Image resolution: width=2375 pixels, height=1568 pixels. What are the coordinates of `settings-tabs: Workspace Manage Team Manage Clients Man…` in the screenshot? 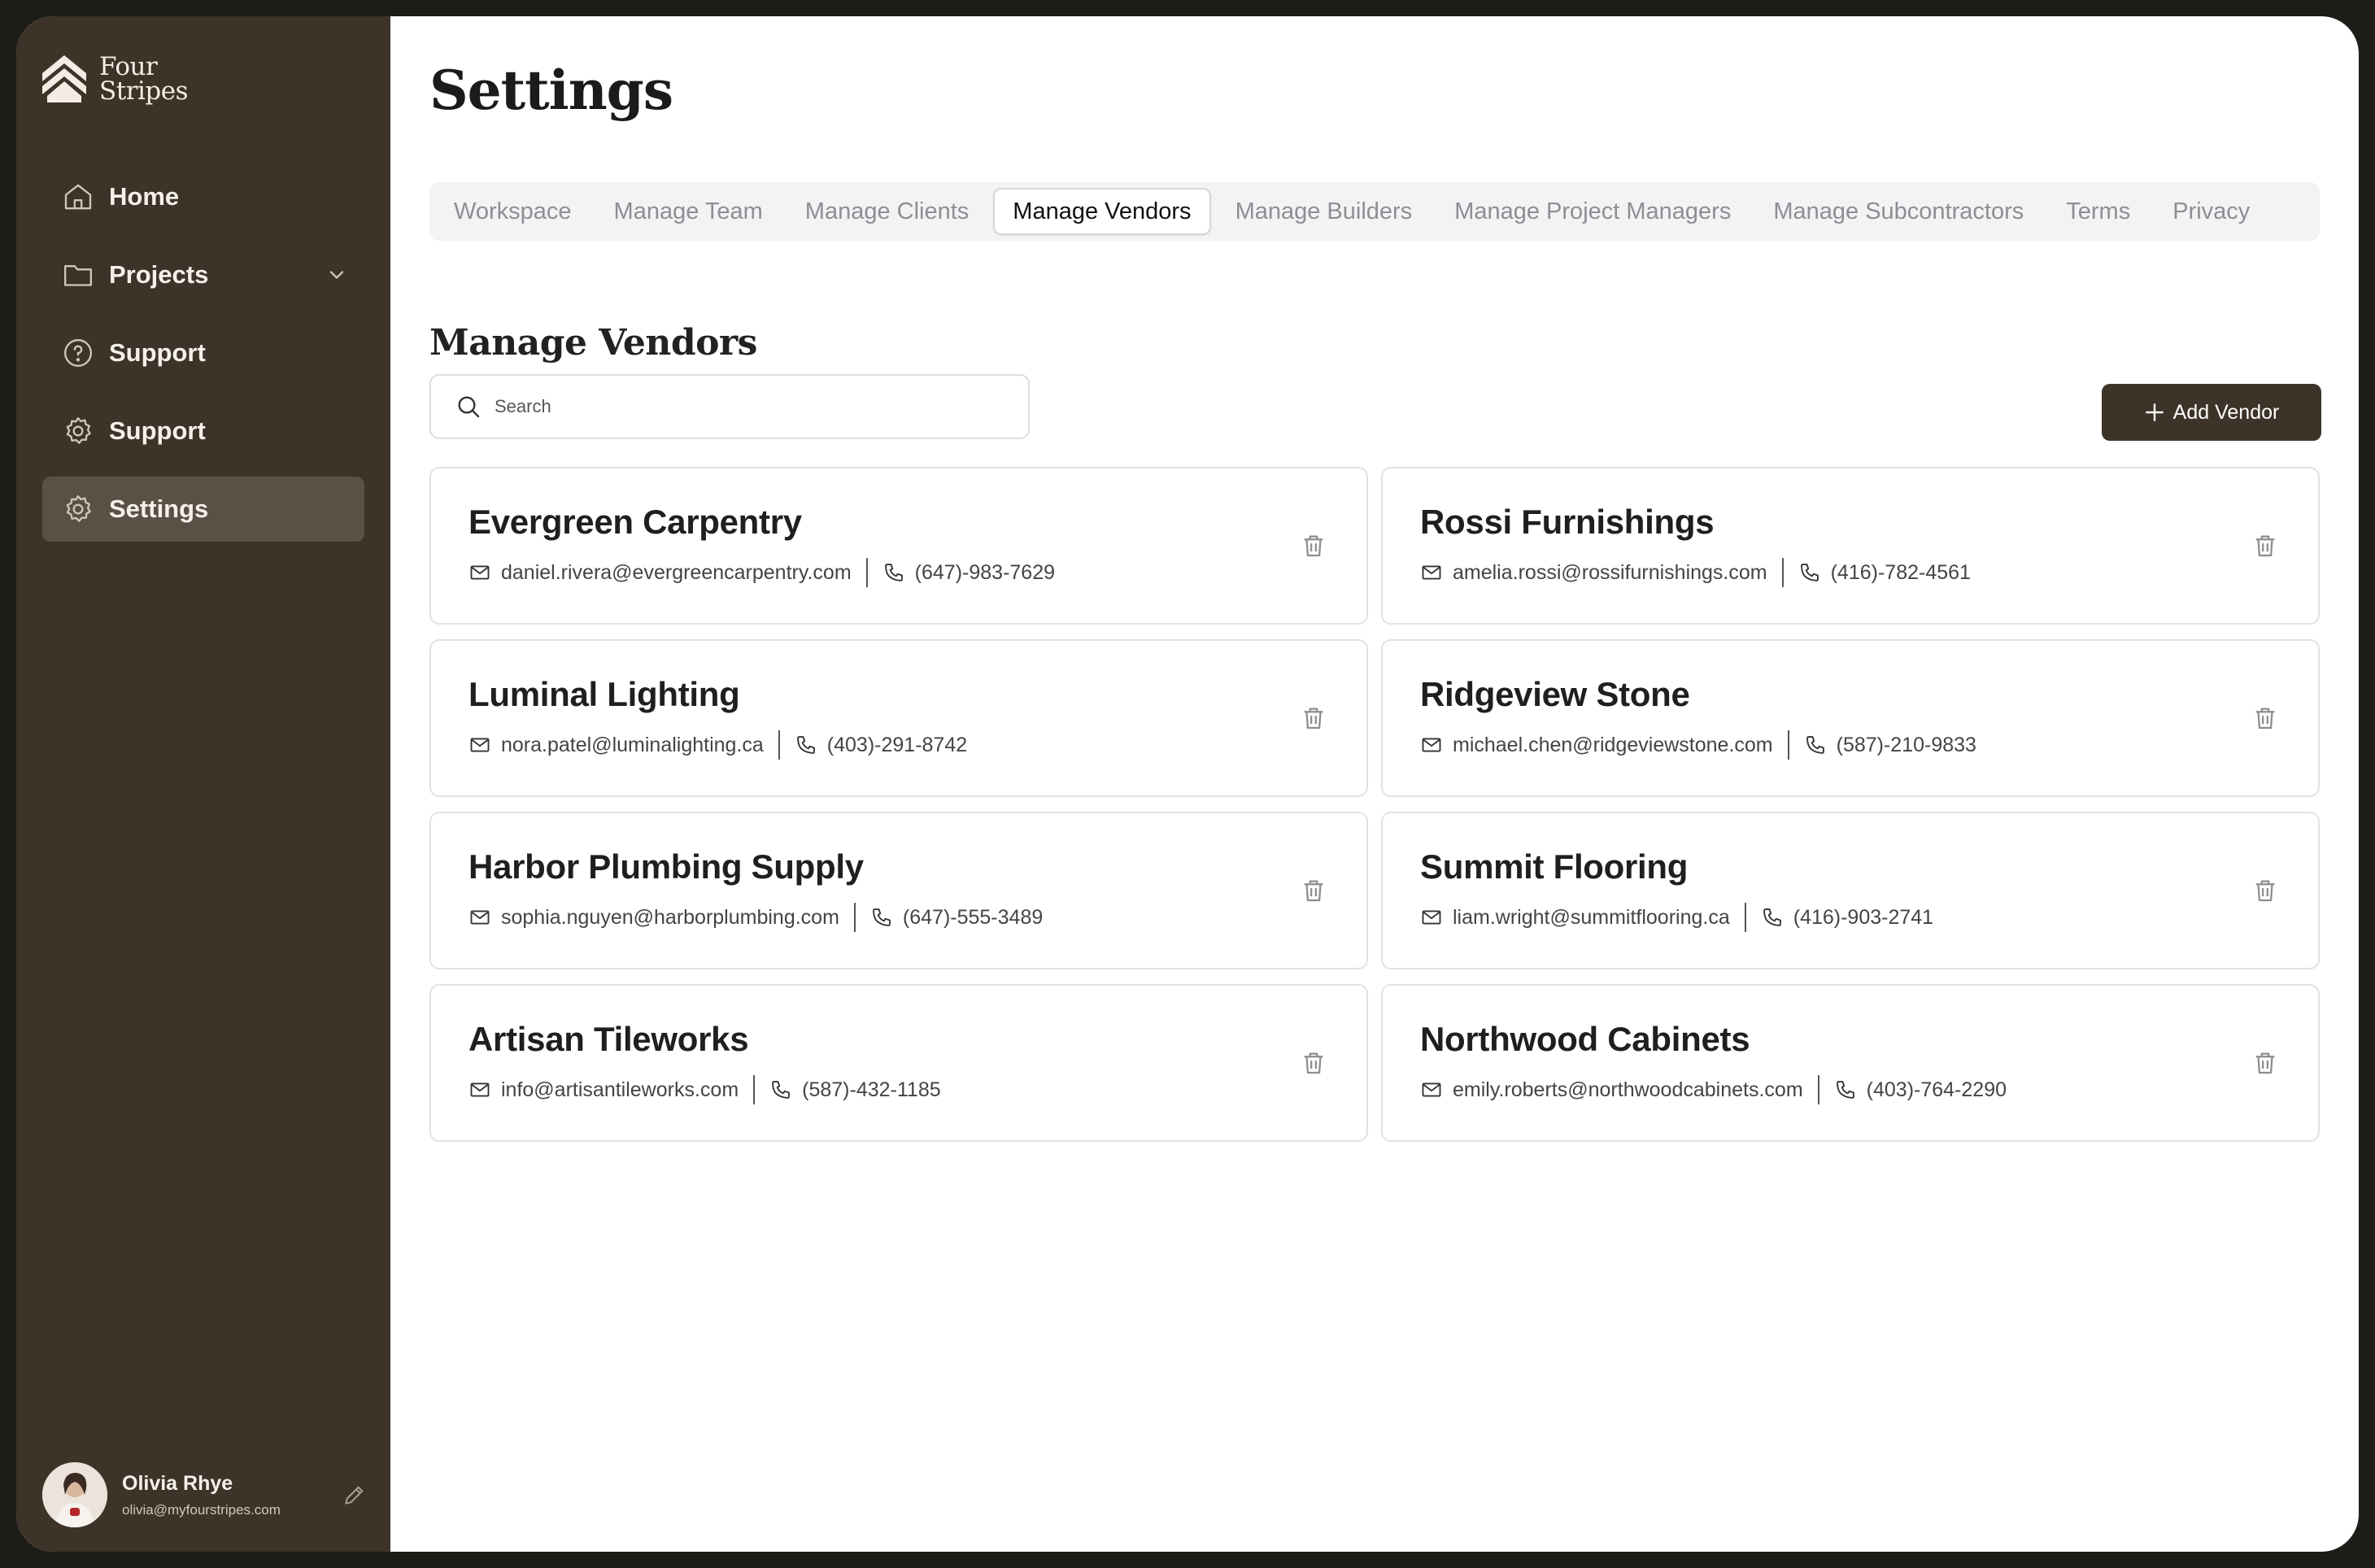 It's located at (1374, 211).